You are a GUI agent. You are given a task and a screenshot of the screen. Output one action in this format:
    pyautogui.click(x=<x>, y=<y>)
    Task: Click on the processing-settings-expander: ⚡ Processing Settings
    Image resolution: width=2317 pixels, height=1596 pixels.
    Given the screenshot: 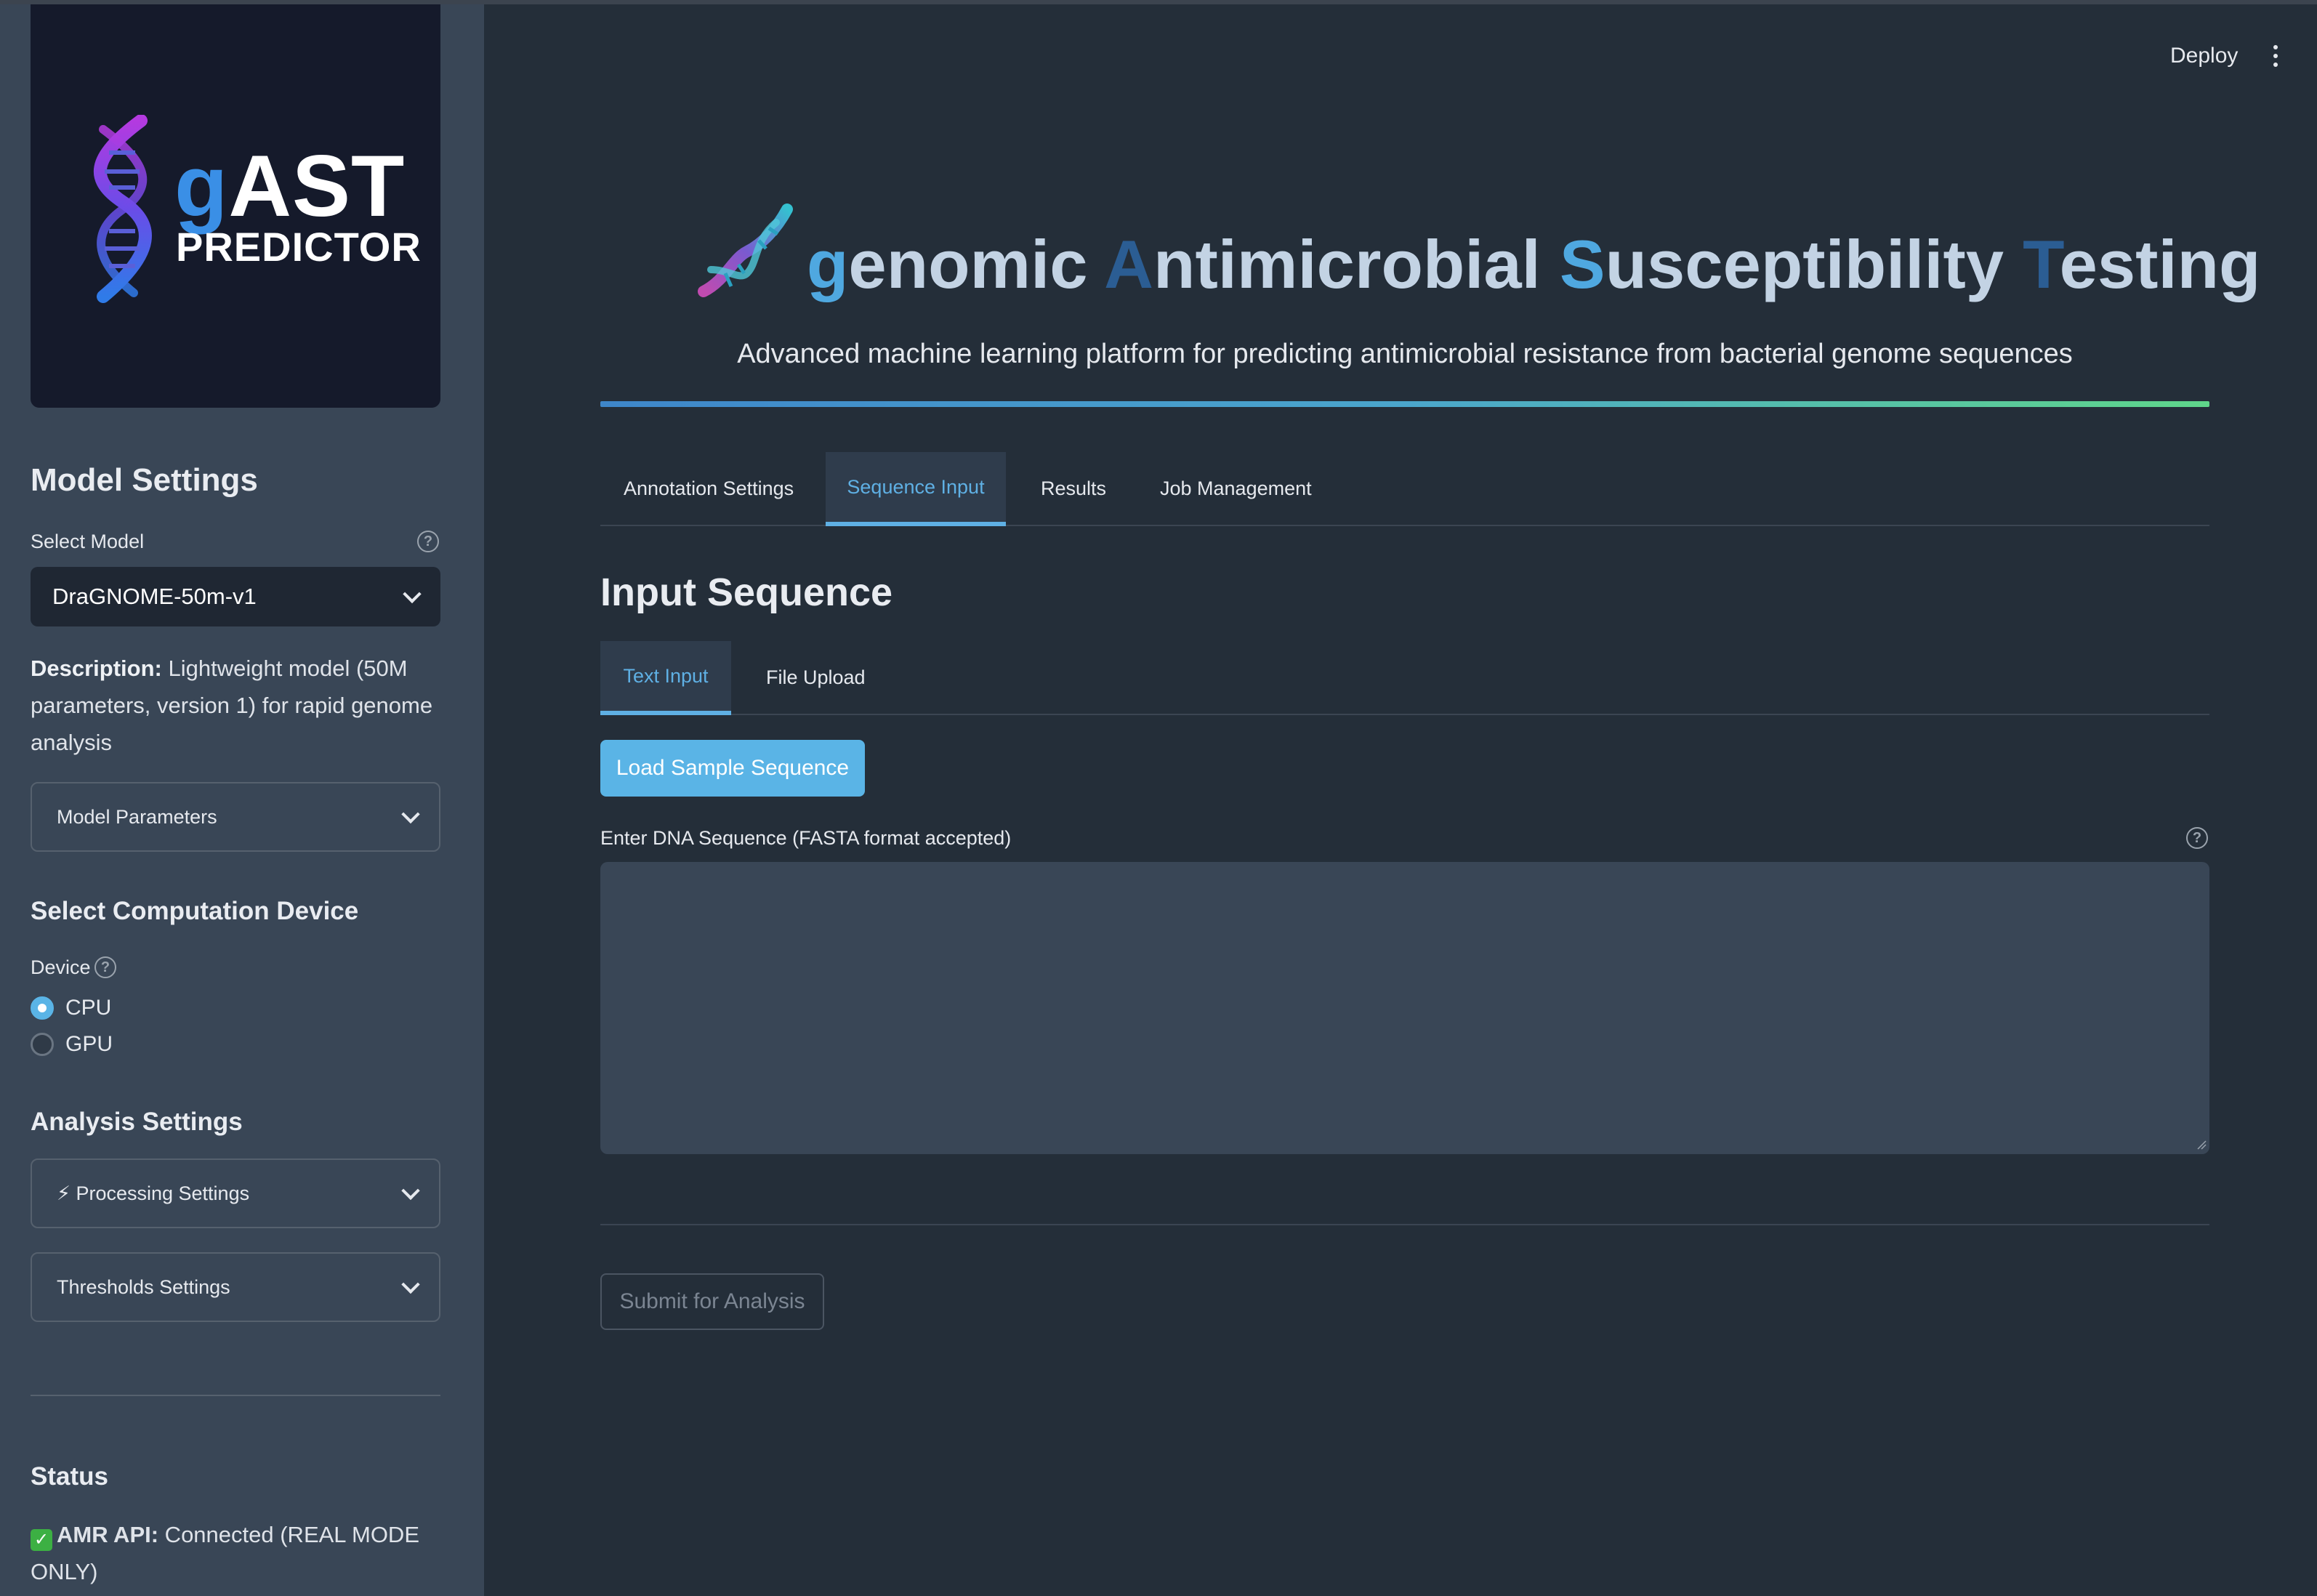 What is the action you would take?
    pyautogui.click(x=235, y=1193)
    